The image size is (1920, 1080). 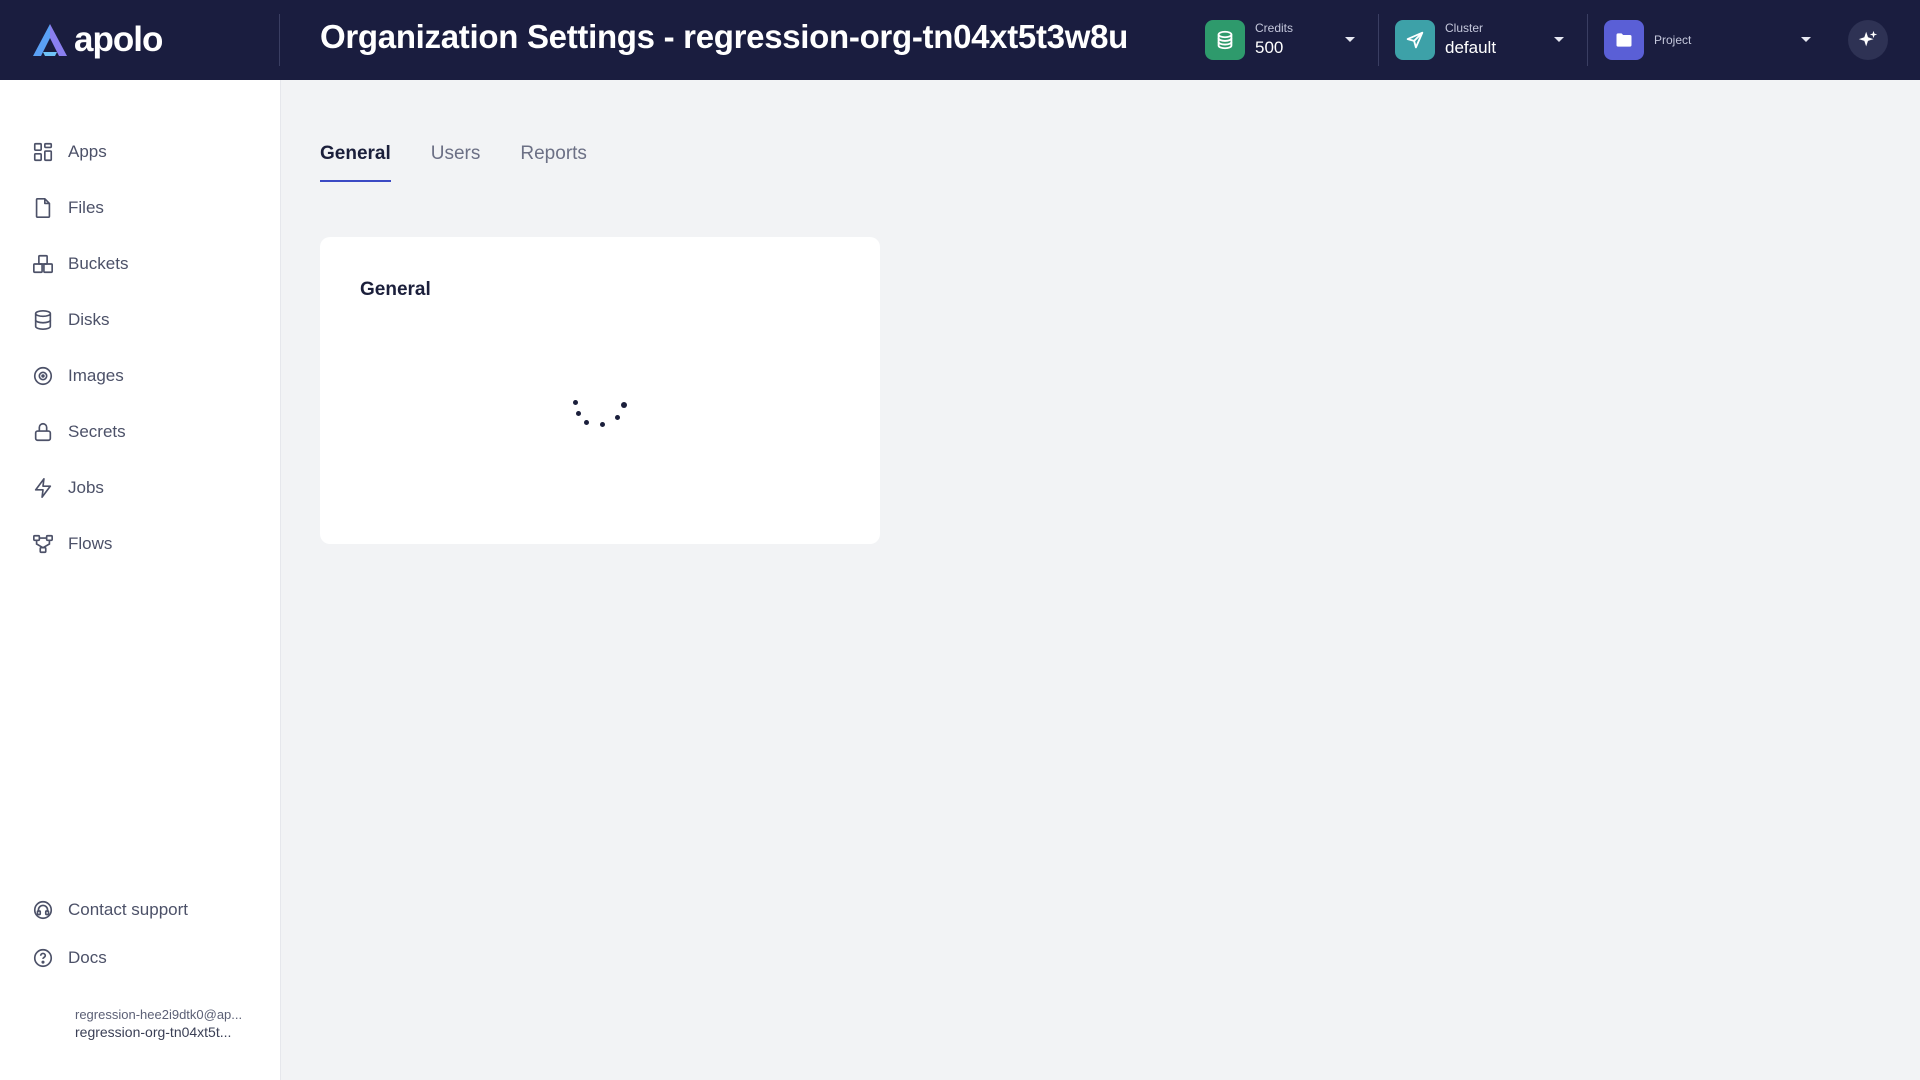 What do you see at coordinates (1624, 40) in the screenshot?
I see `folder-icon` at bounding box center [1624, 40].